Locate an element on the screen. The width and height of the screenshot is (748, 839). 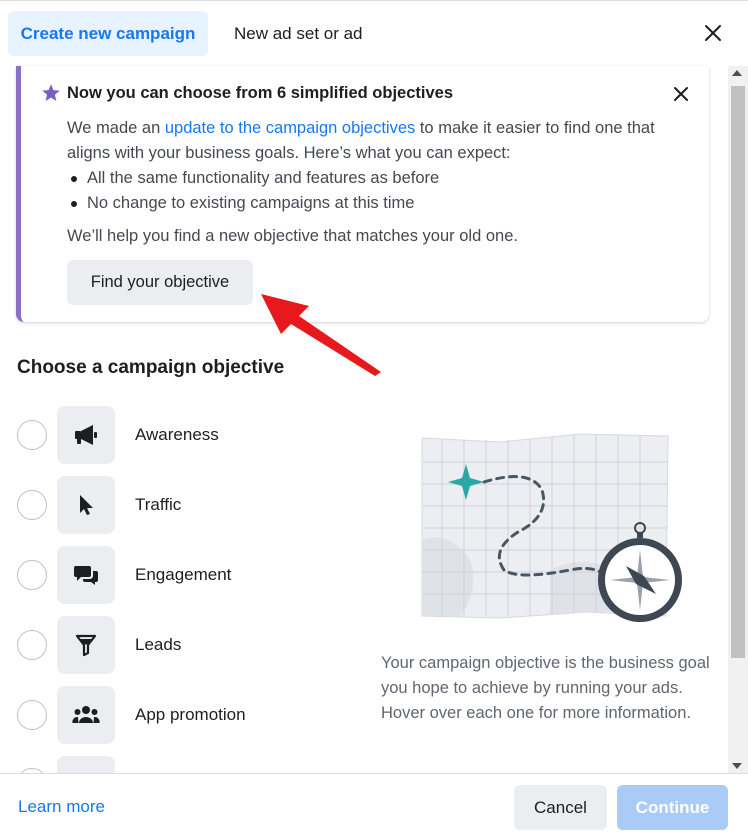
scroll-up-arrow-icon is located at coordinates (737, 73).